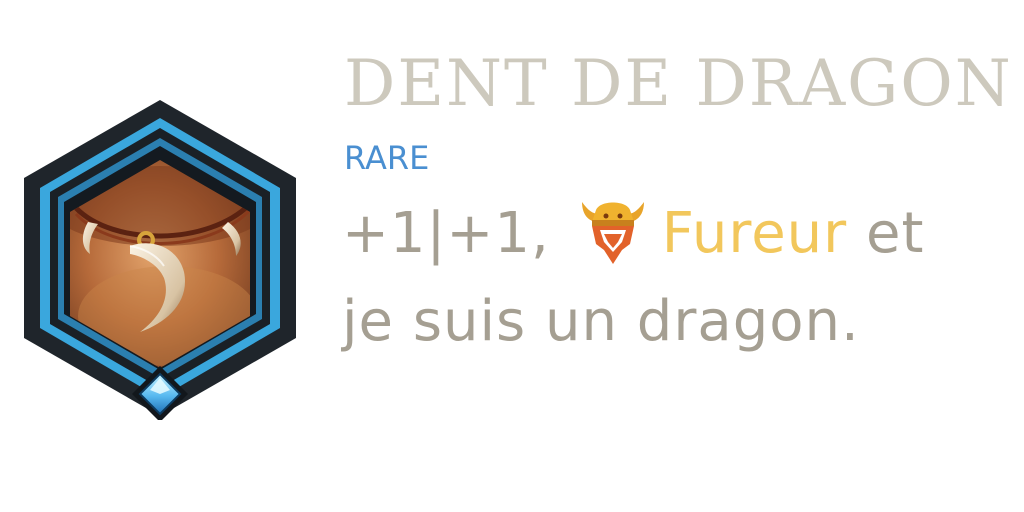  I want to click on description-line-1: +1|+1, Fureur et, so click(633, 234).